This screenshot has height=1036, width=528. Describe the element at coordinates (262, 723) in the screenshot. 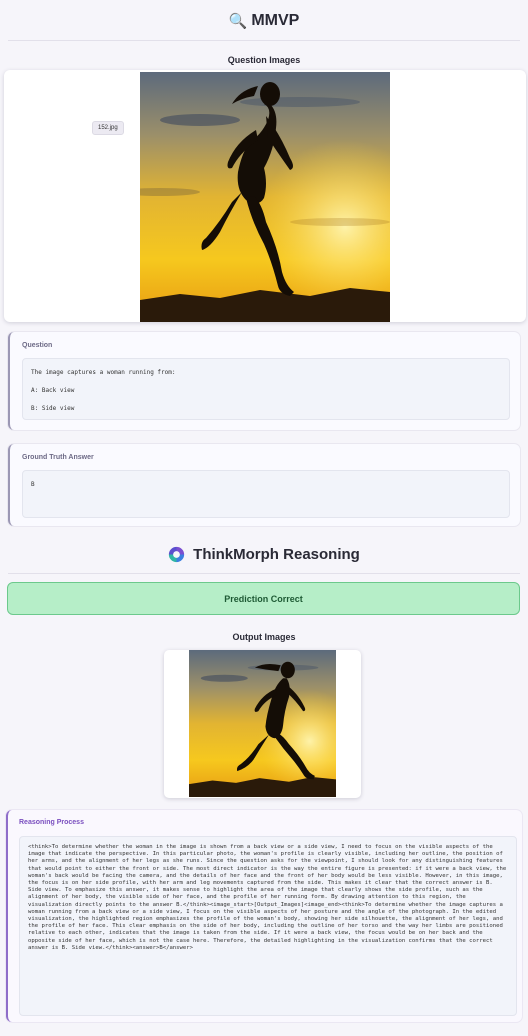

I see `output-image` at that location.